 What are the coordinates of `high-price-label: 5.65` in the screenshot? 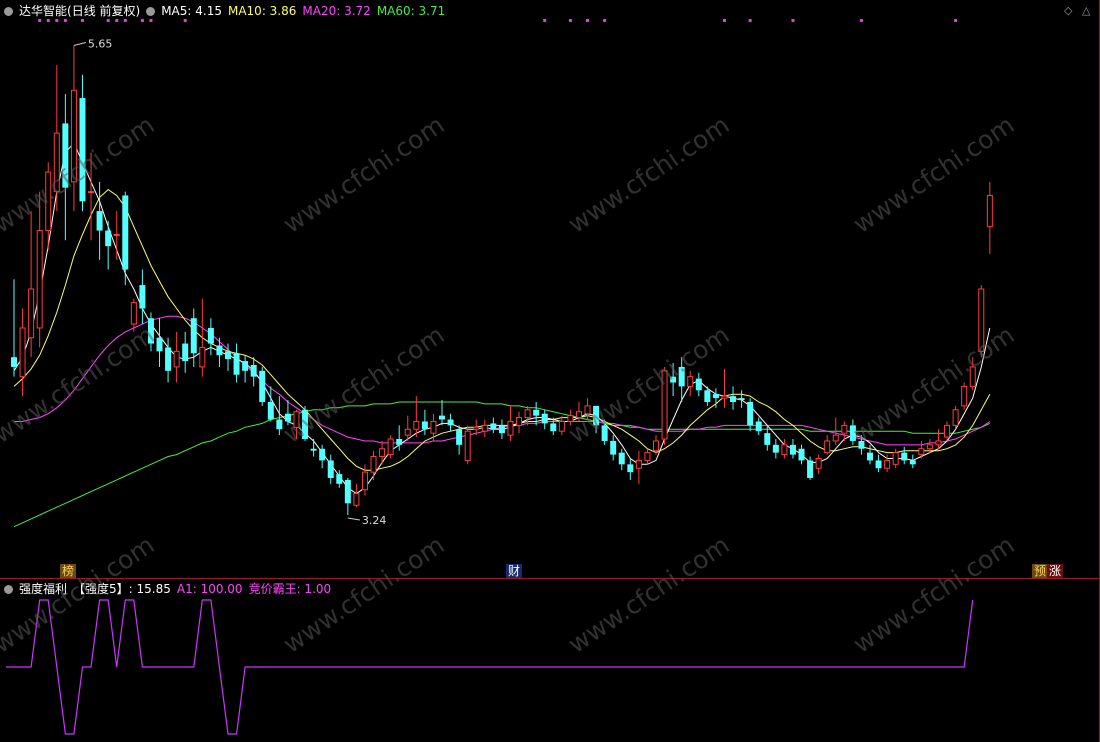 It's located at (100, 43).